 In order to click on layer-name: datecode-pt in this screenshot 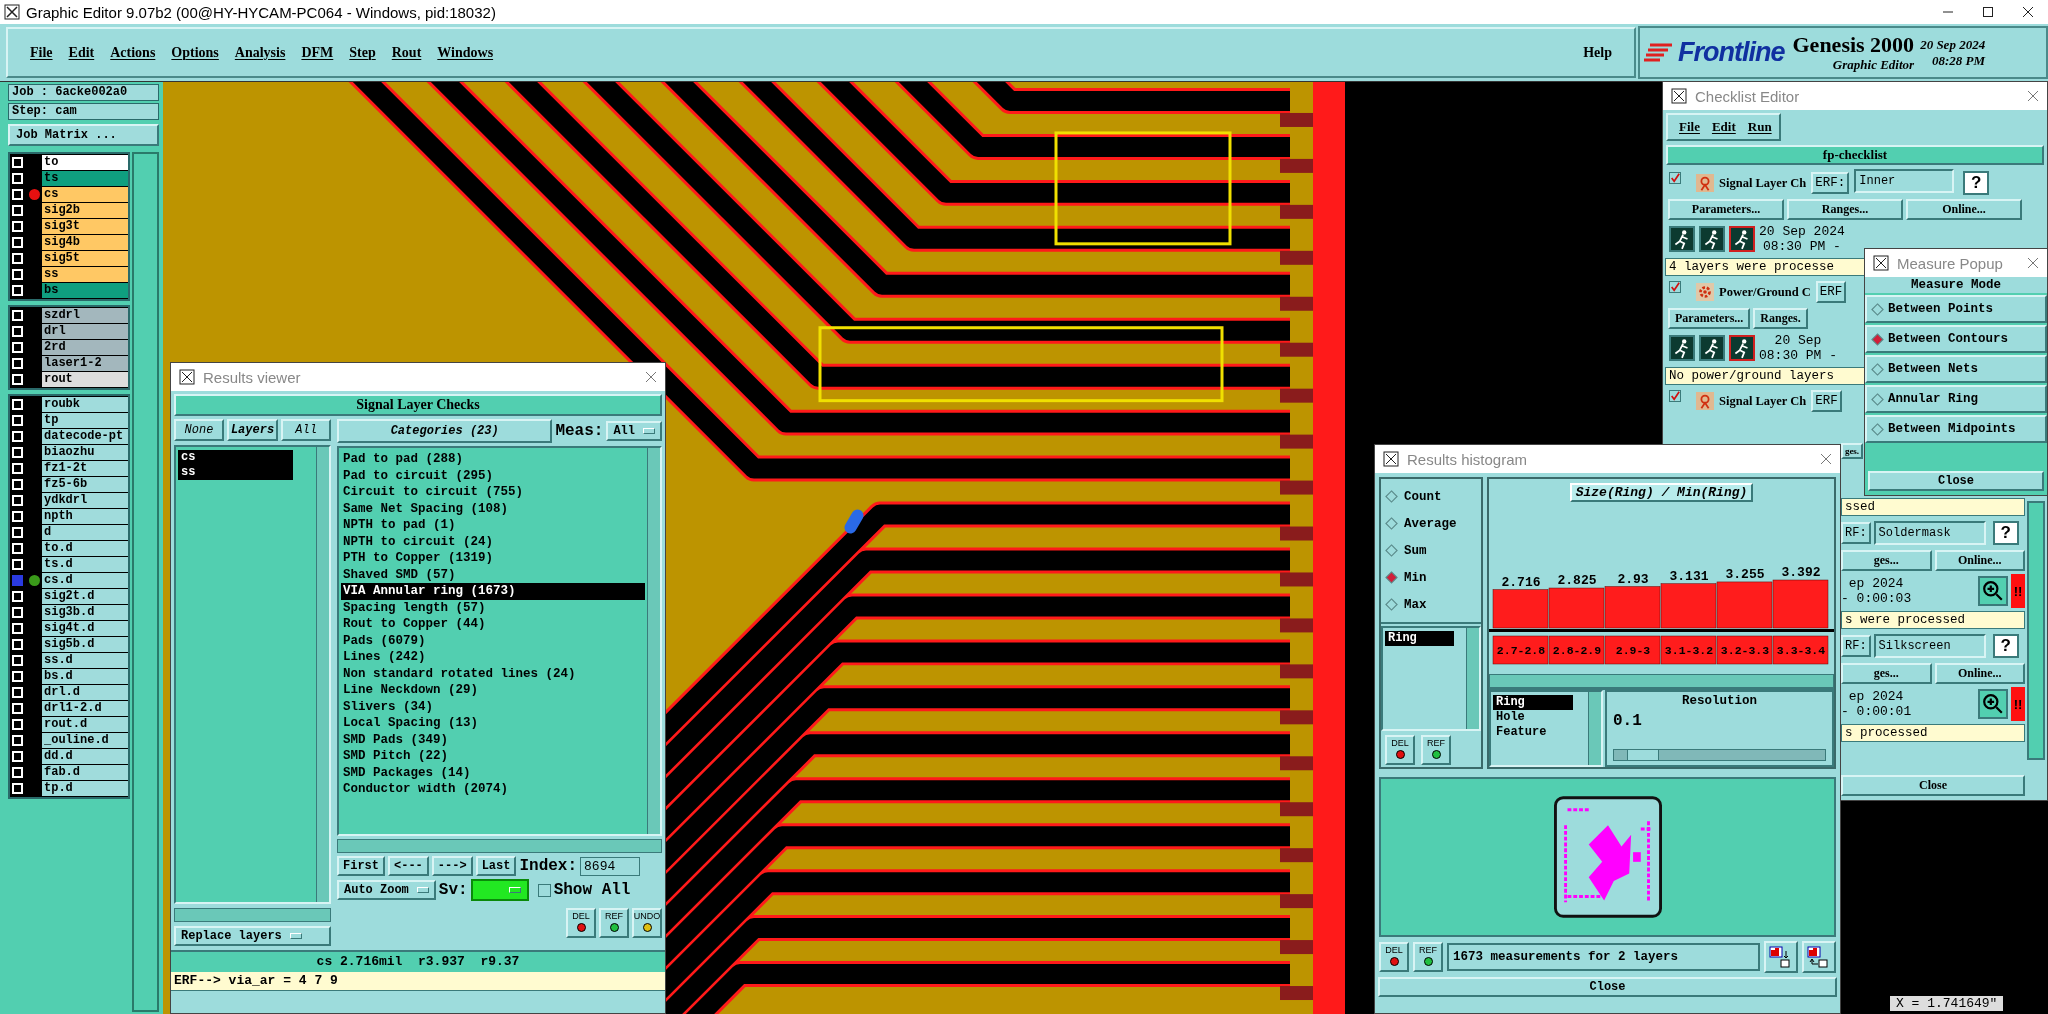, I will do `click(85, 436)`.